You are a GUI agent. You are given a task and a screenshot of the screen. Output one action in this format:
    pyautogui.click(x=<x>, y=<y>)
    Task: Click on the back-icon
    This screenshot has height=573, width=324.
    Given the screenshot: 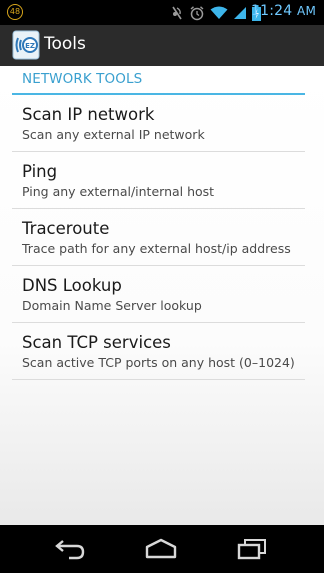 What is the action you would take?
    pyautogui.click(x=69, y=549)
    